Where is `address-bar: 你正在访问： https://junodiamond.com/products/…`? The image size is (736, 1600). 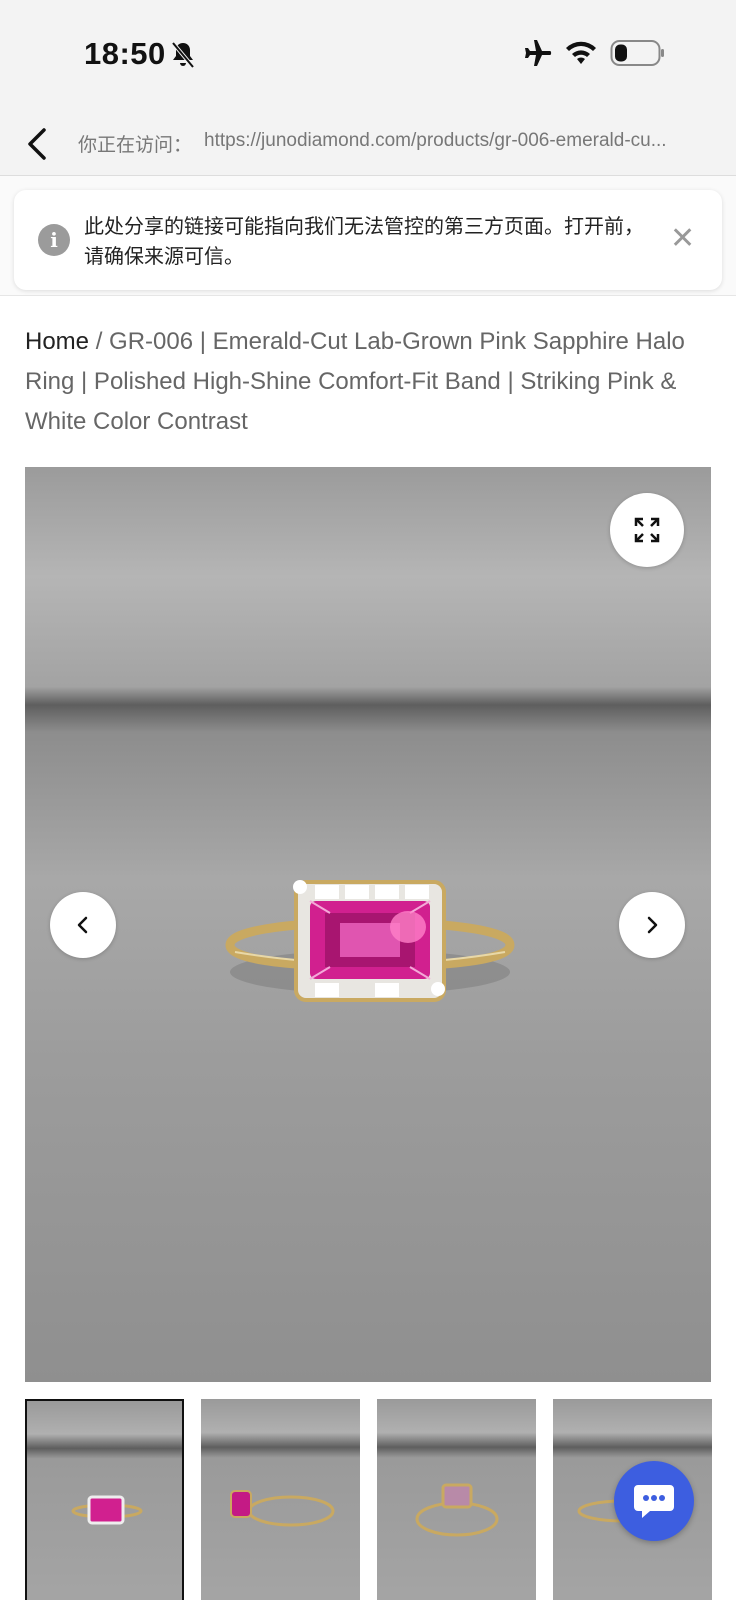 address-bar: 你正在访问： https://junodiamond.com/products/… is located at coordinates (368, 143).